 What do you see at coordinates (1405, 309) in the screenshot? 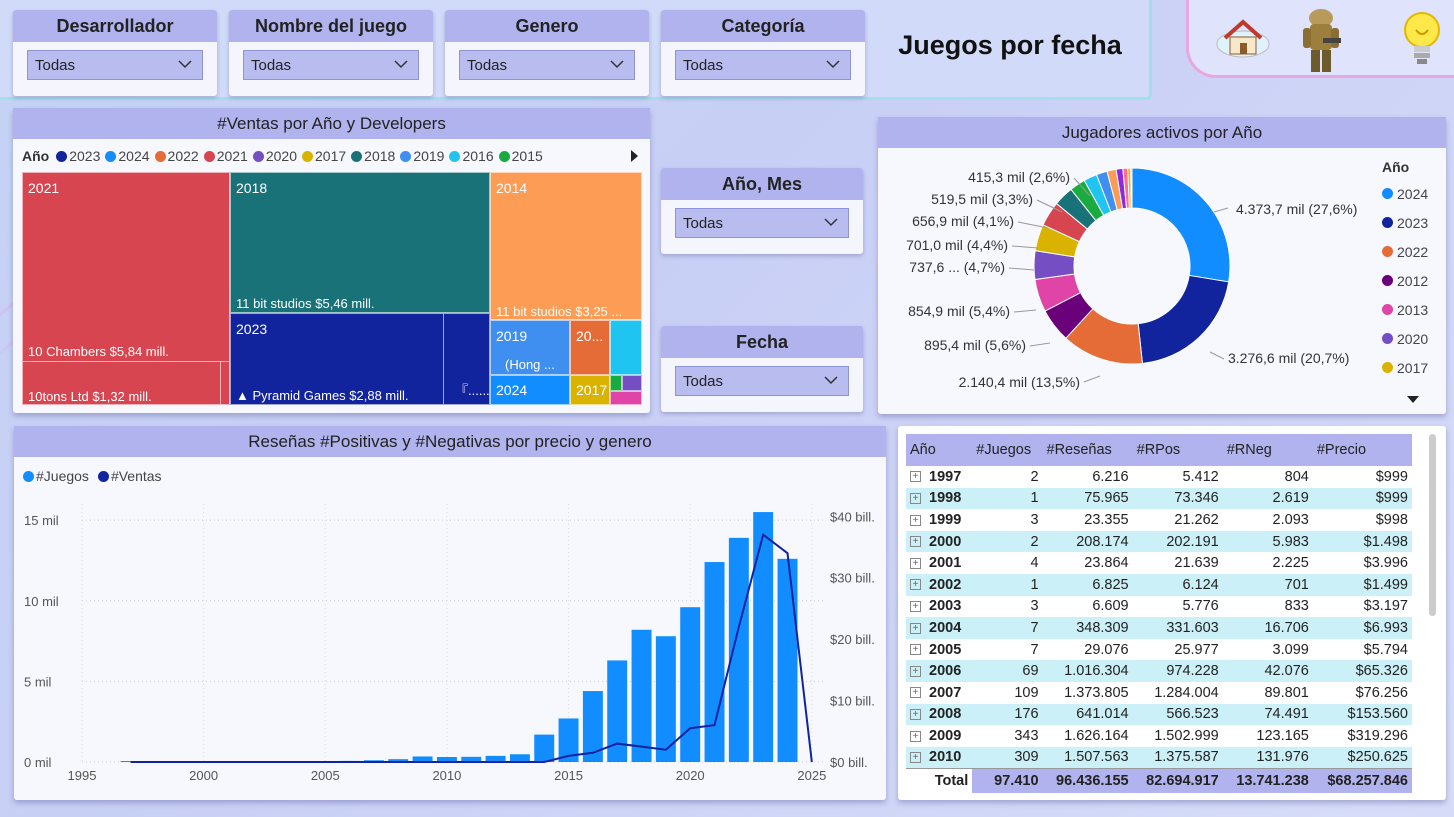
I see `legend-item: 2013` at bounding box center [1405, 309].